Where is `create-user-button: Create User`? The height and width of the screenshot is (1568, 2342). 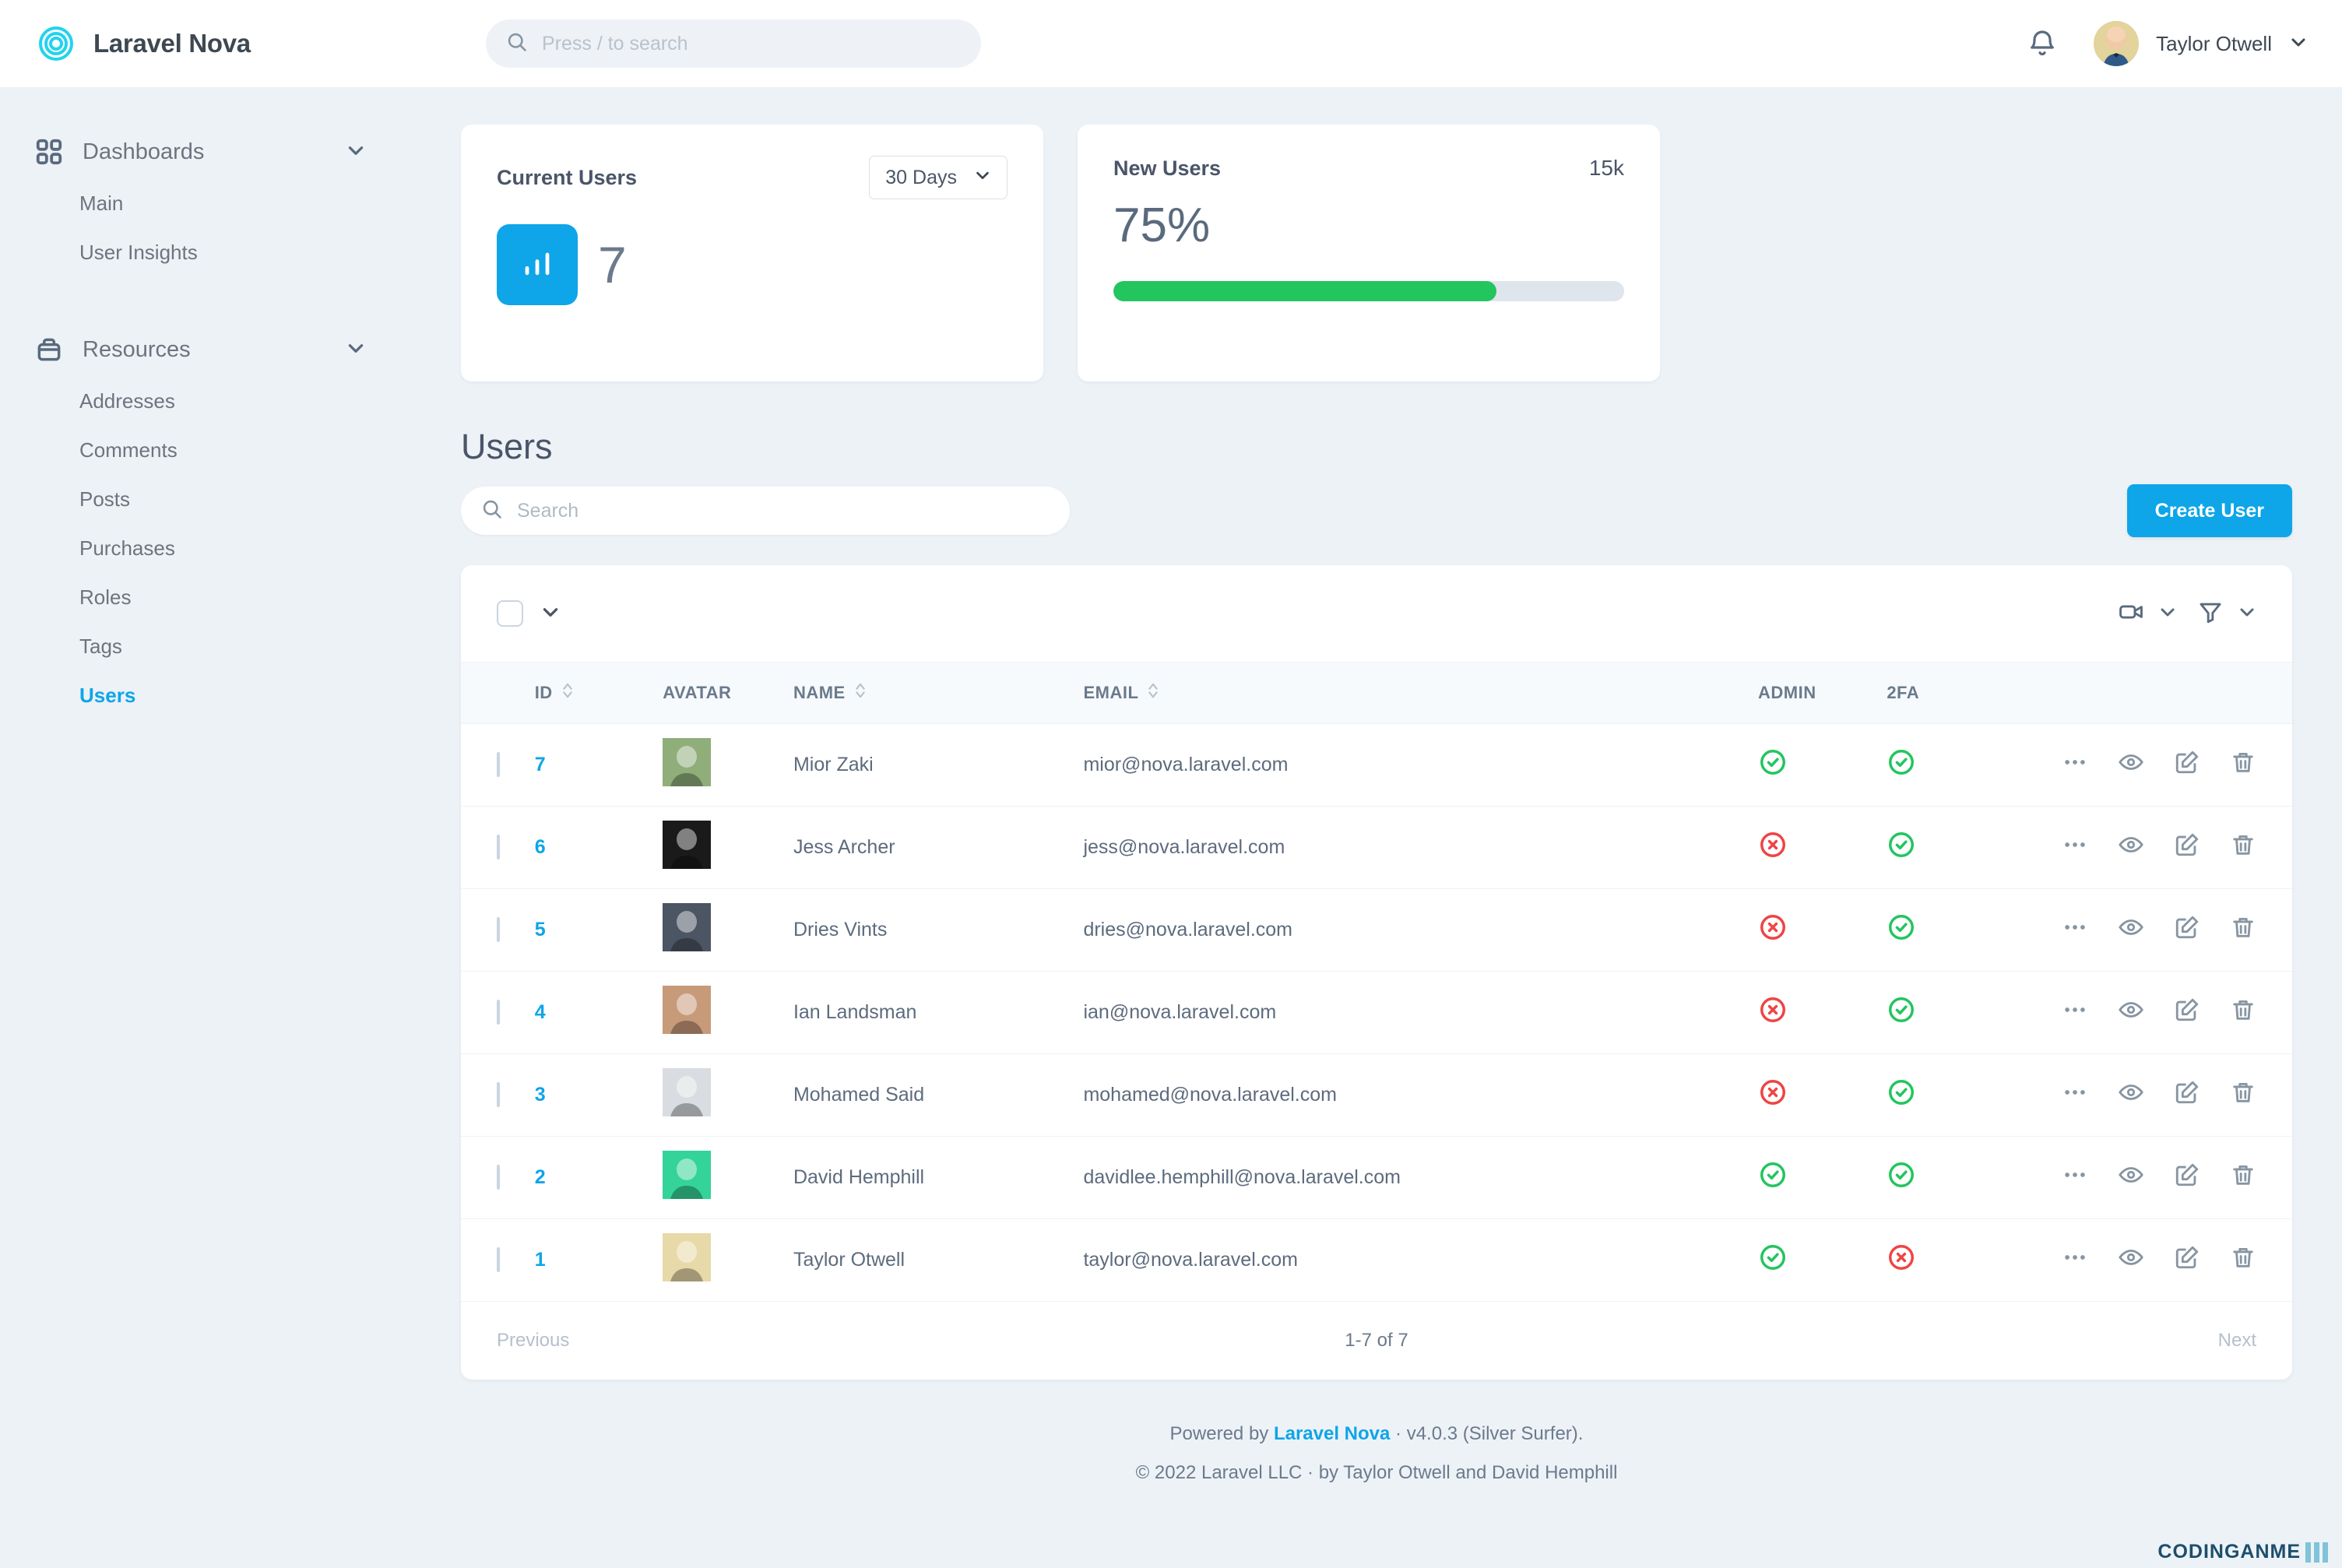
create-user-button: Create User is located at coordinates (2209, 510).